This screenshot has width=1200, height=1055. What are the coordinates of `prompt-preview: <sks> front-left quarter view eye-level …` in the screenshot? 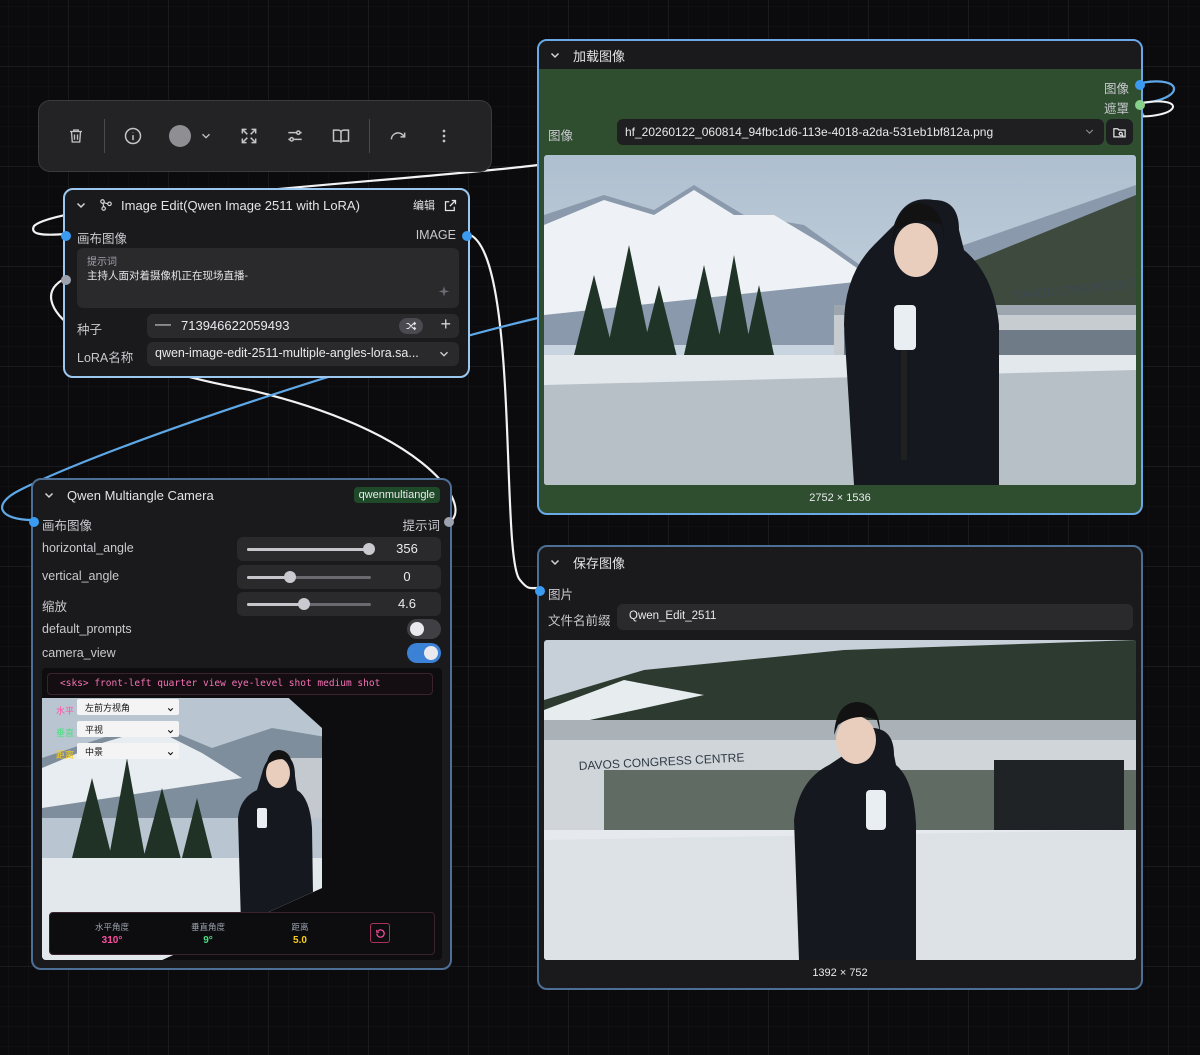 It's located at (240, 684).